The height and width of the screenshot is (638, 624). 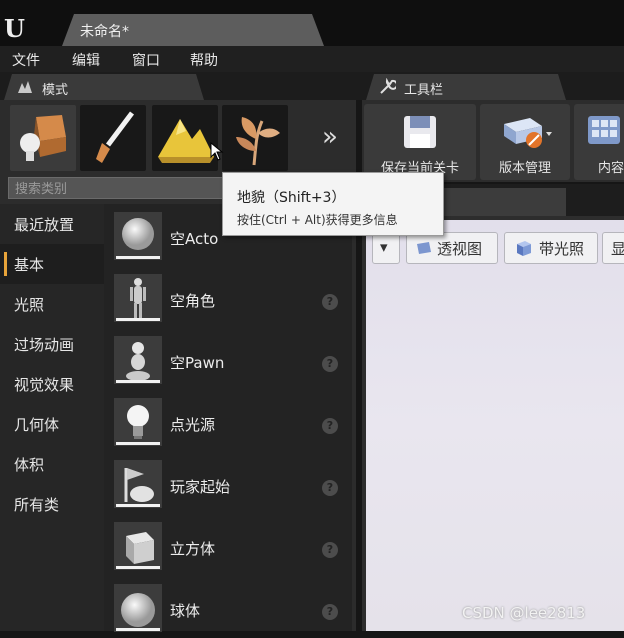 I want to click on item-label: 空Pawn, so click(x=197, y=363).